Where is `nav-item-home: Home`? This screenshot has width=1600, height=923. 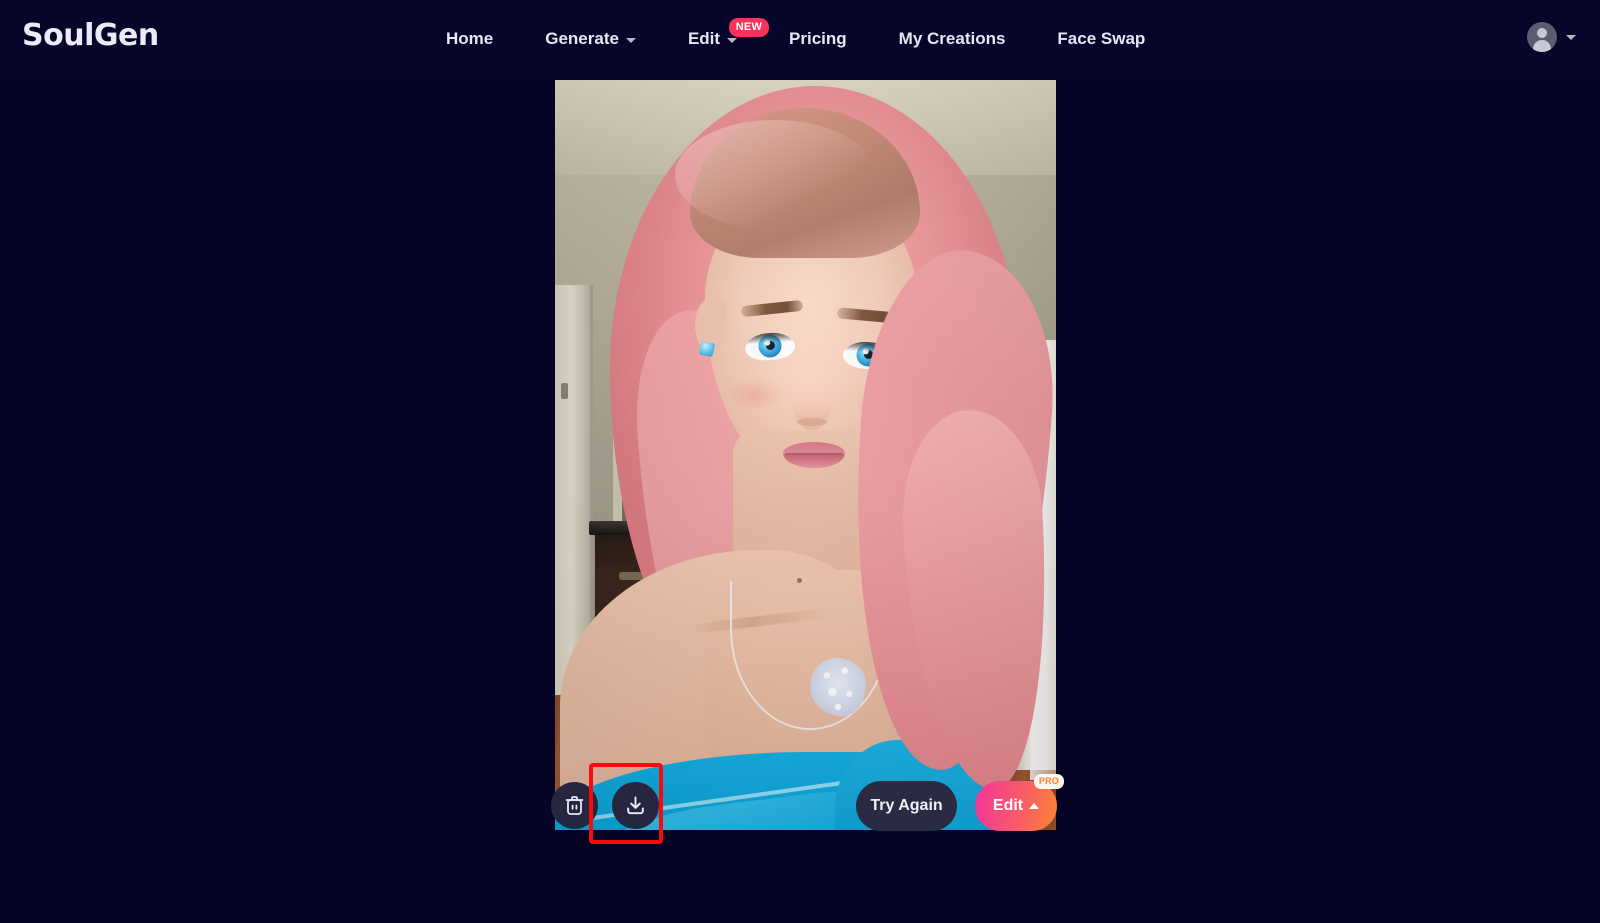 nav-item-home: Home is located at coordinates (469, 39).